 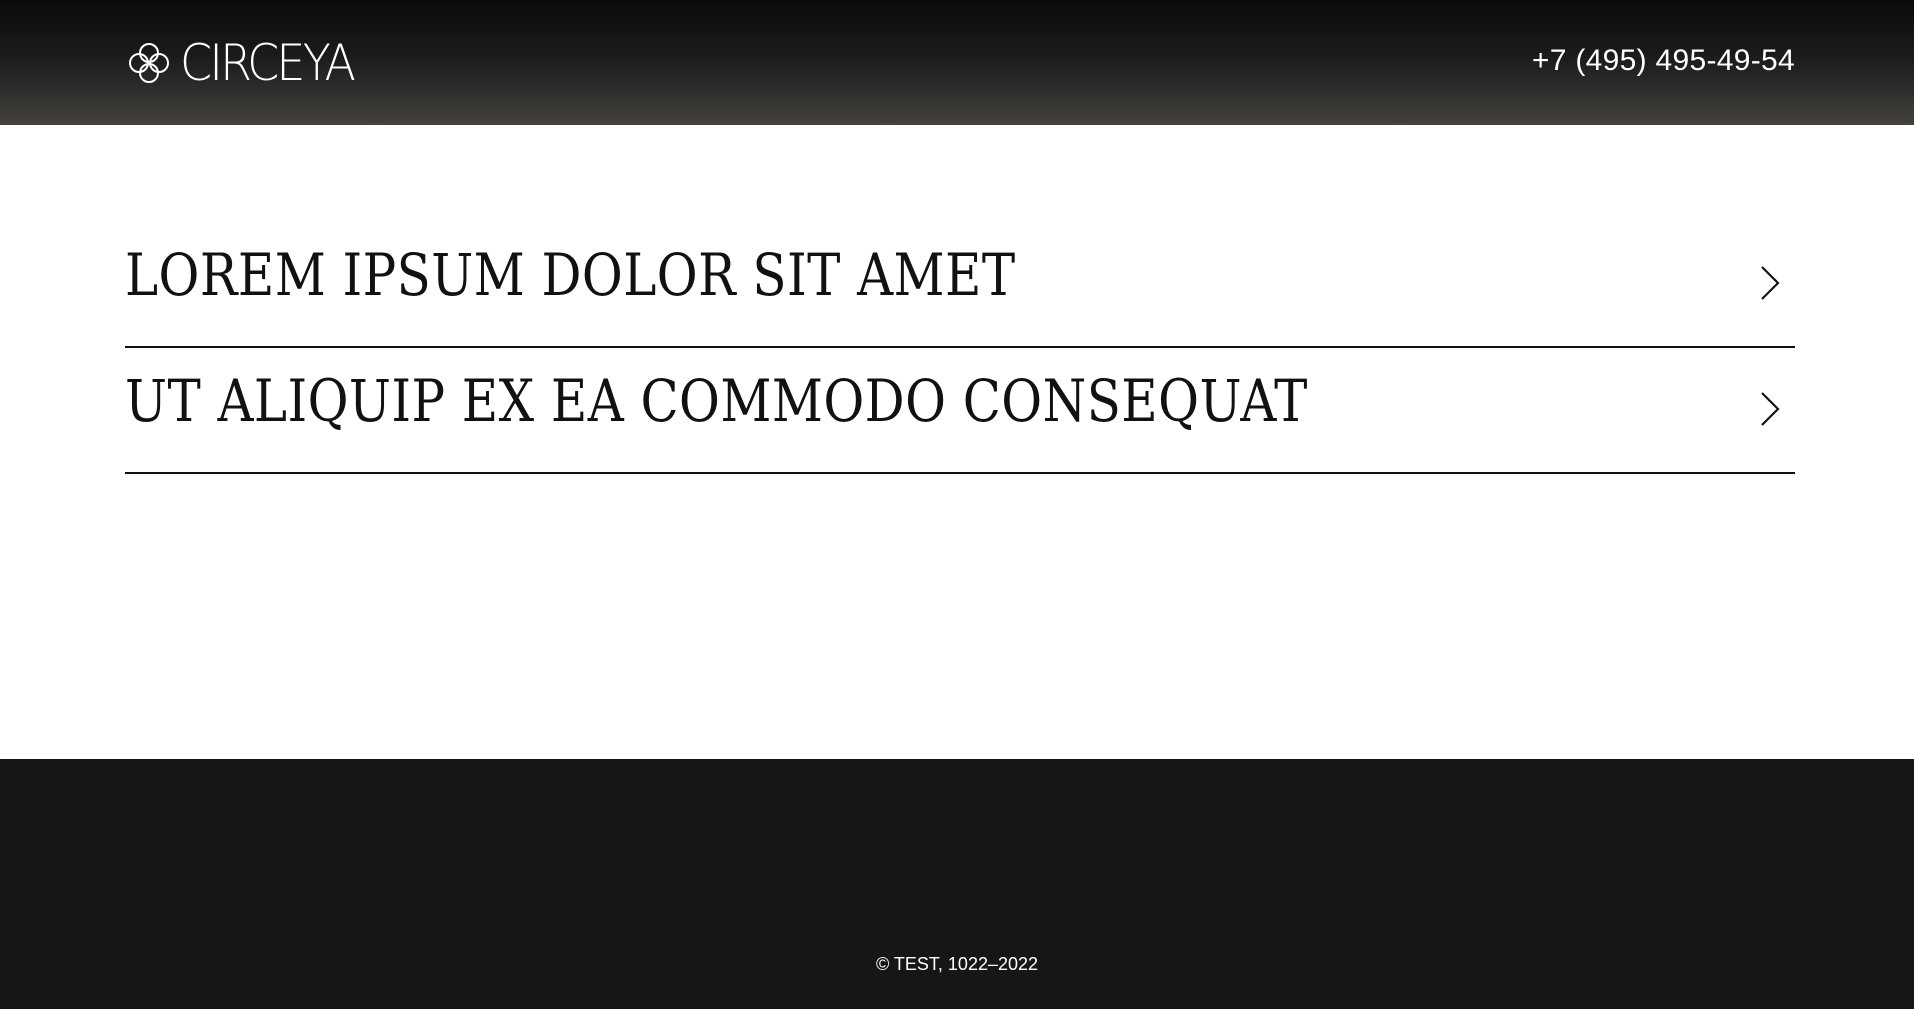 What do you see at coordinates (957, 964) in the screenshot?
I see `copyright-text: © TEST, 1022–2022` at bounding box center [957, 964].